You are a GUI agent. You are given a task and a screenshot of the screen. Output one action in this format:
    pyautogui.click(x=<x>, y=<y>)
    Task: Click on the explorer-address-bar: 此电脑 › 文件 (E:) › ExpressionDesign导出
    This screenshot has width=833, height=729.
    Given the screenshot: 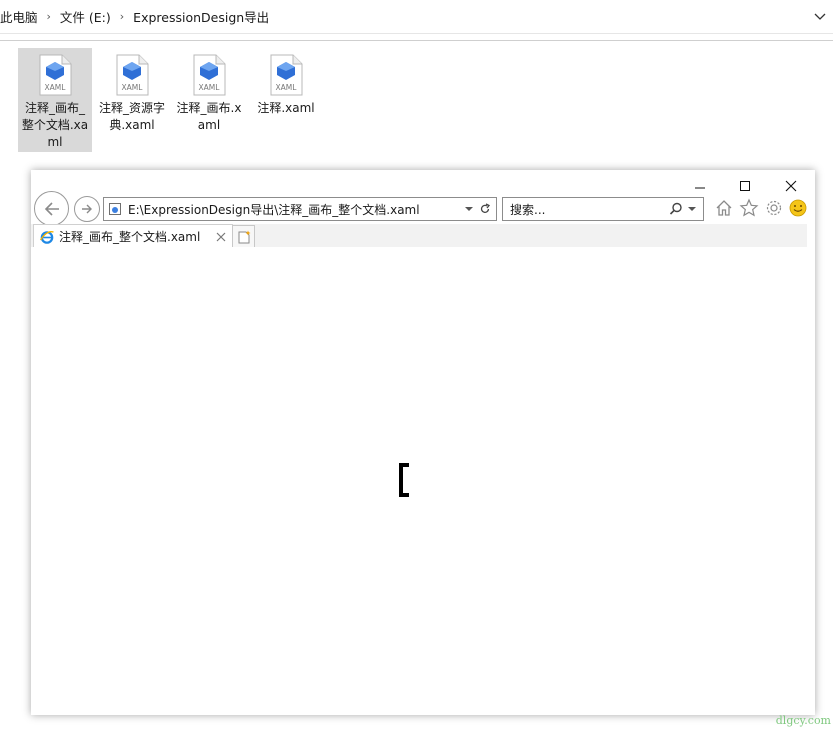 What is the action you would take?
    pyautogui.click(x=416, y=17)
    